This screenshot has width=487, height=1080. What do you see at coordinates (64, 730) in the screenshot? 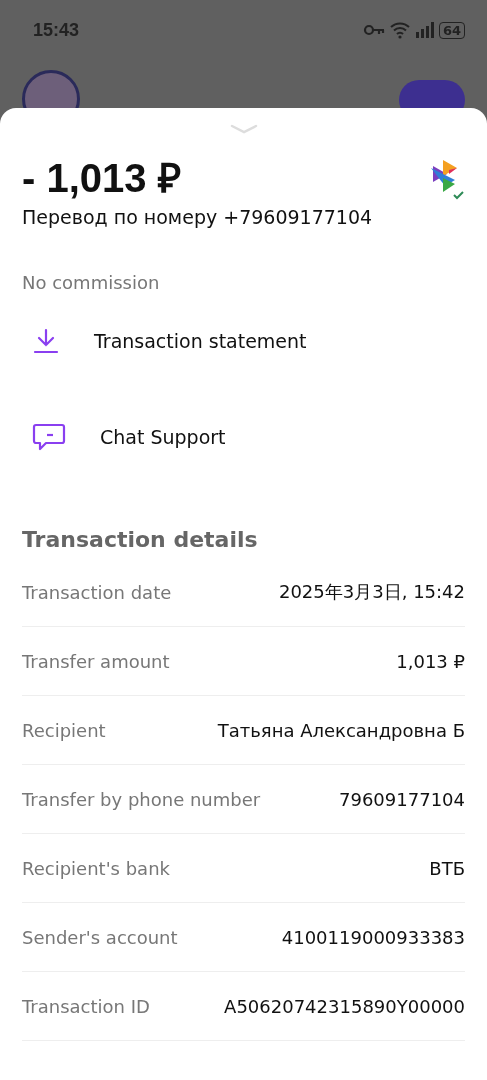
I see `detail-label: Recipient` at bounding box center [64, 730].